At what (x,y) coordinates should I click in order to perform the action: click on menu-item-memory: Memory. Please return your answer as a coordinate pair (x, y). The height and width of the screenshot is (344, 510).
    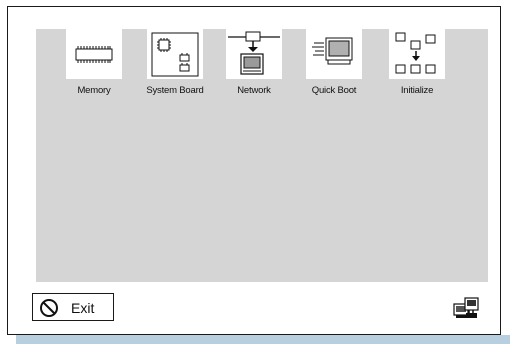
    Looking at the image, I should click on (94, 64).